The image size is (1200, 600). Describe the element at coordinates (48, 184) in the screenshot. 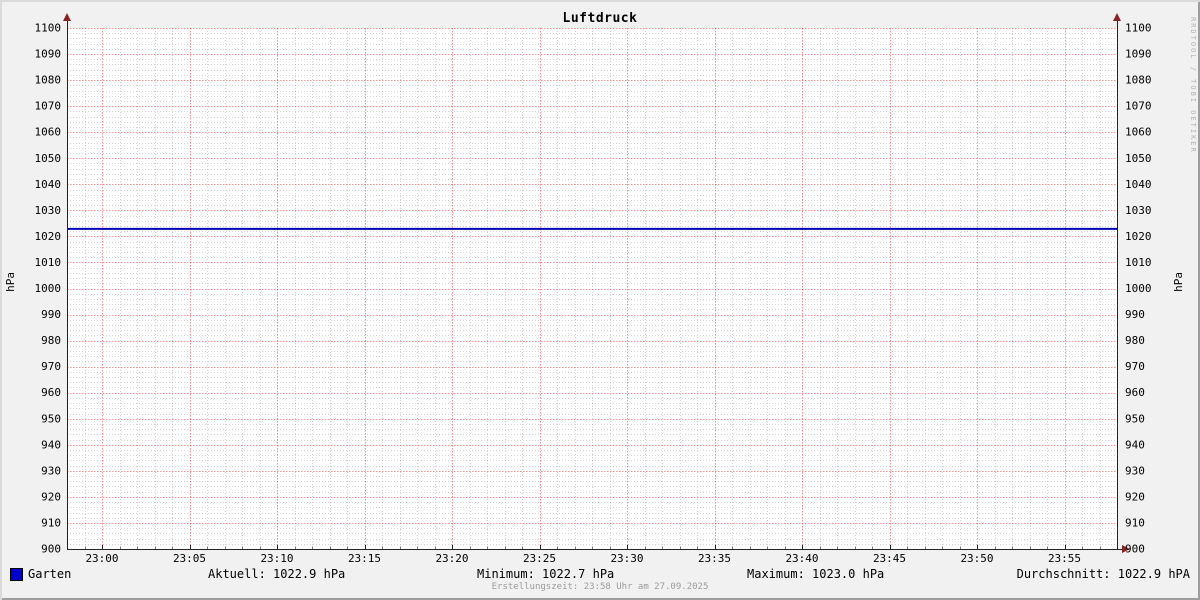

I see `y-tick-label-left: 1040` at that location.